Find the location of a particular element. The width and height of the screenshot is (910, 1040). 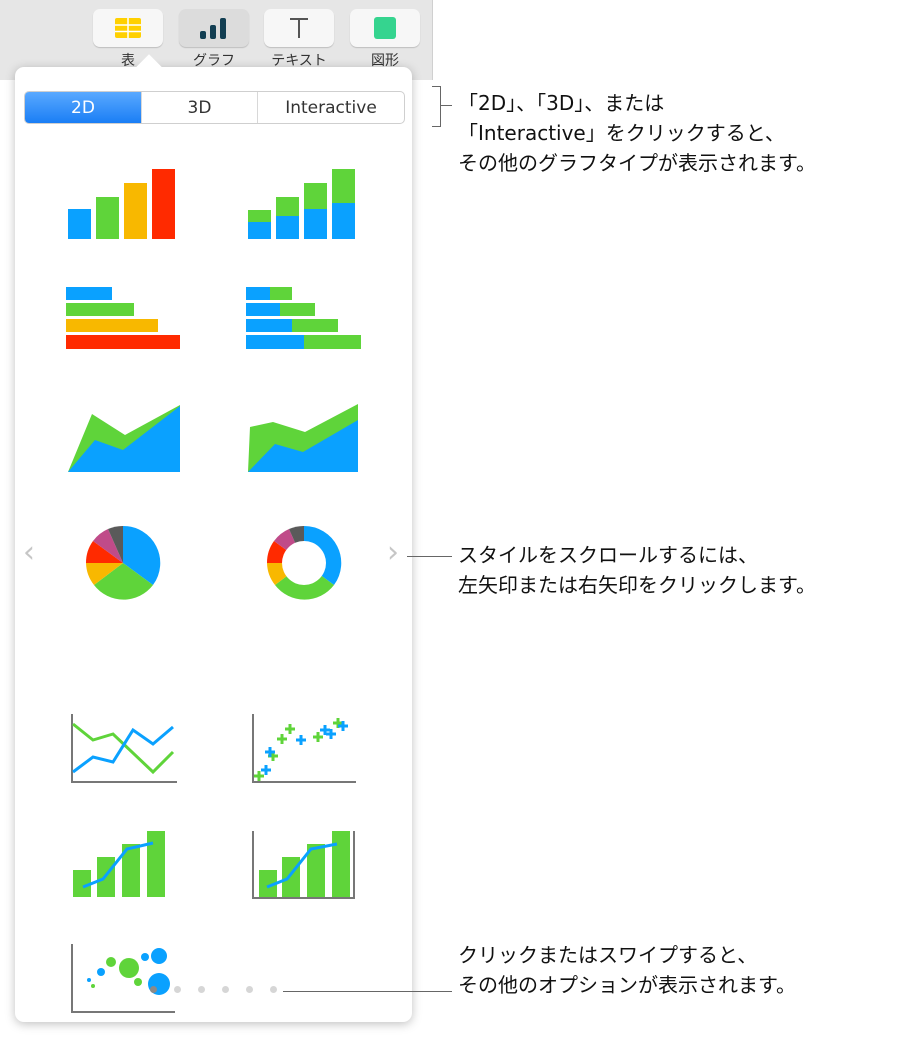

text-button is located at coordinates (299, 28).